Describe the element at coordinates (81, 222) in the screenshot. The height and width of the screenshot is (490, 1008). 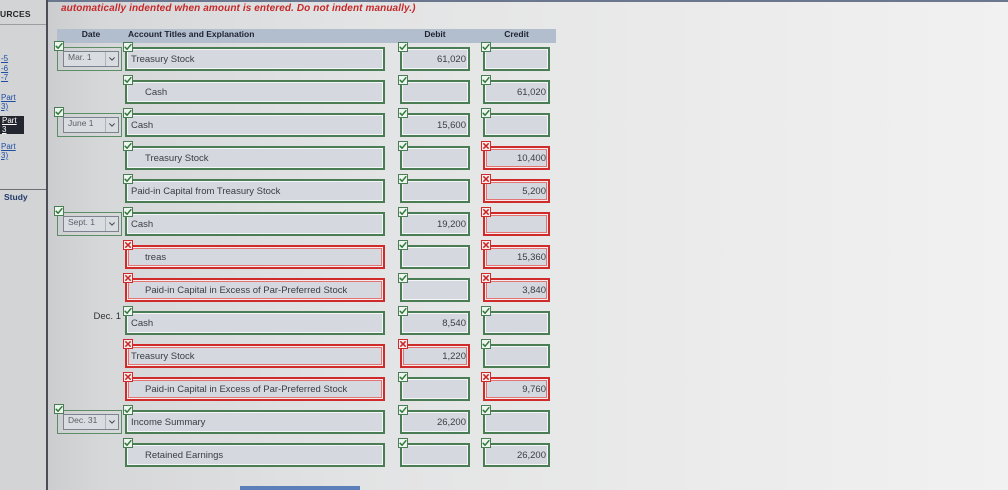
I see `date-select-value: Sept. 1` at that location.